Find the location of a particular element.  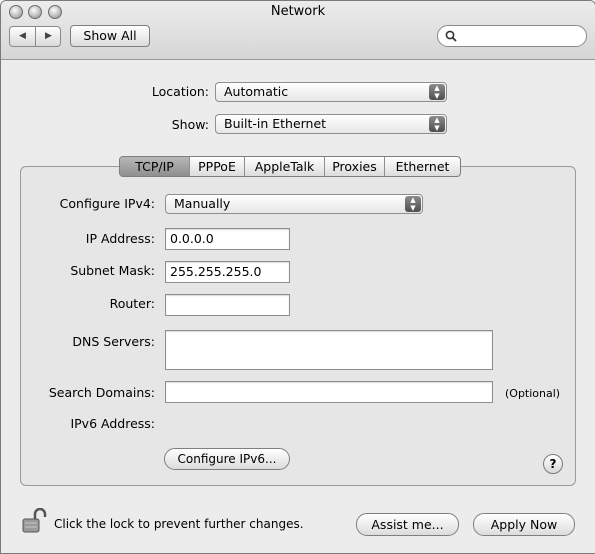

show-popup: Built-in Ethernet ▲ ▼ is located at coordinates (331, 124).